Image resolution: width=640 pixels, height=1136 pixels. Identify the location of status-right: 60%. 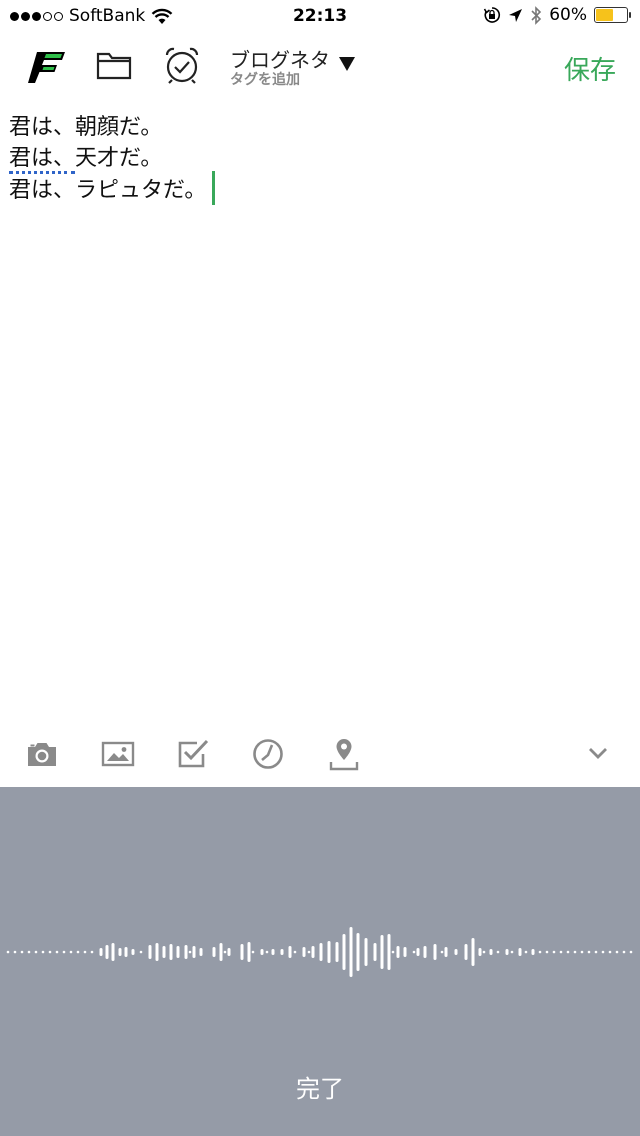
(557, 15).